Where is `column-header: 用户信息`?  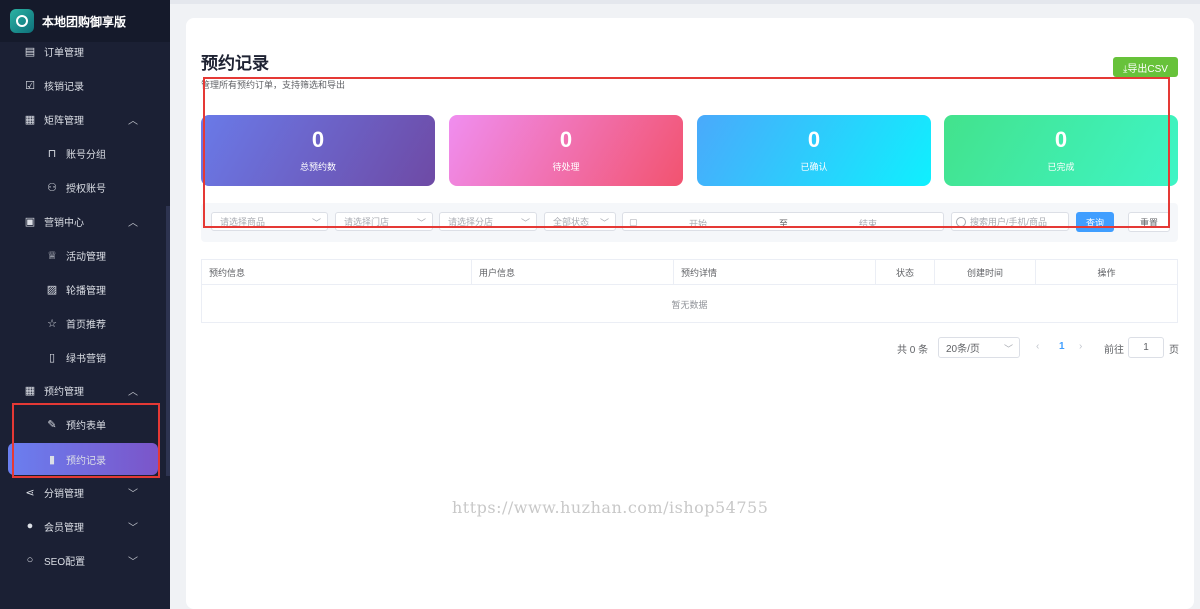
column-header: 用户信息 is located at coordinates (573, 272).